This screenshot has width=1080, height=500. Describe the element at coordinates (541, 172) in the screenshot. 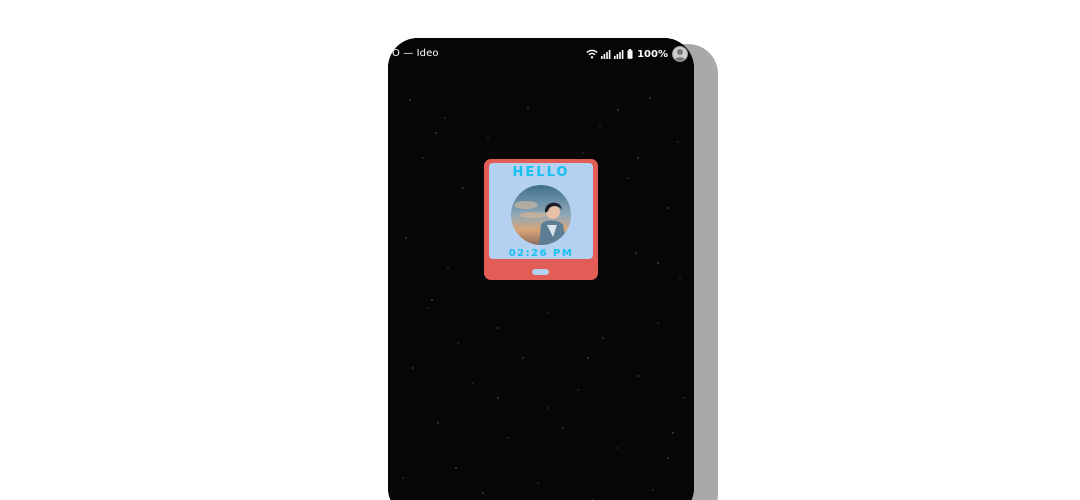

I see `widget-greeting: HELLO` at that location.